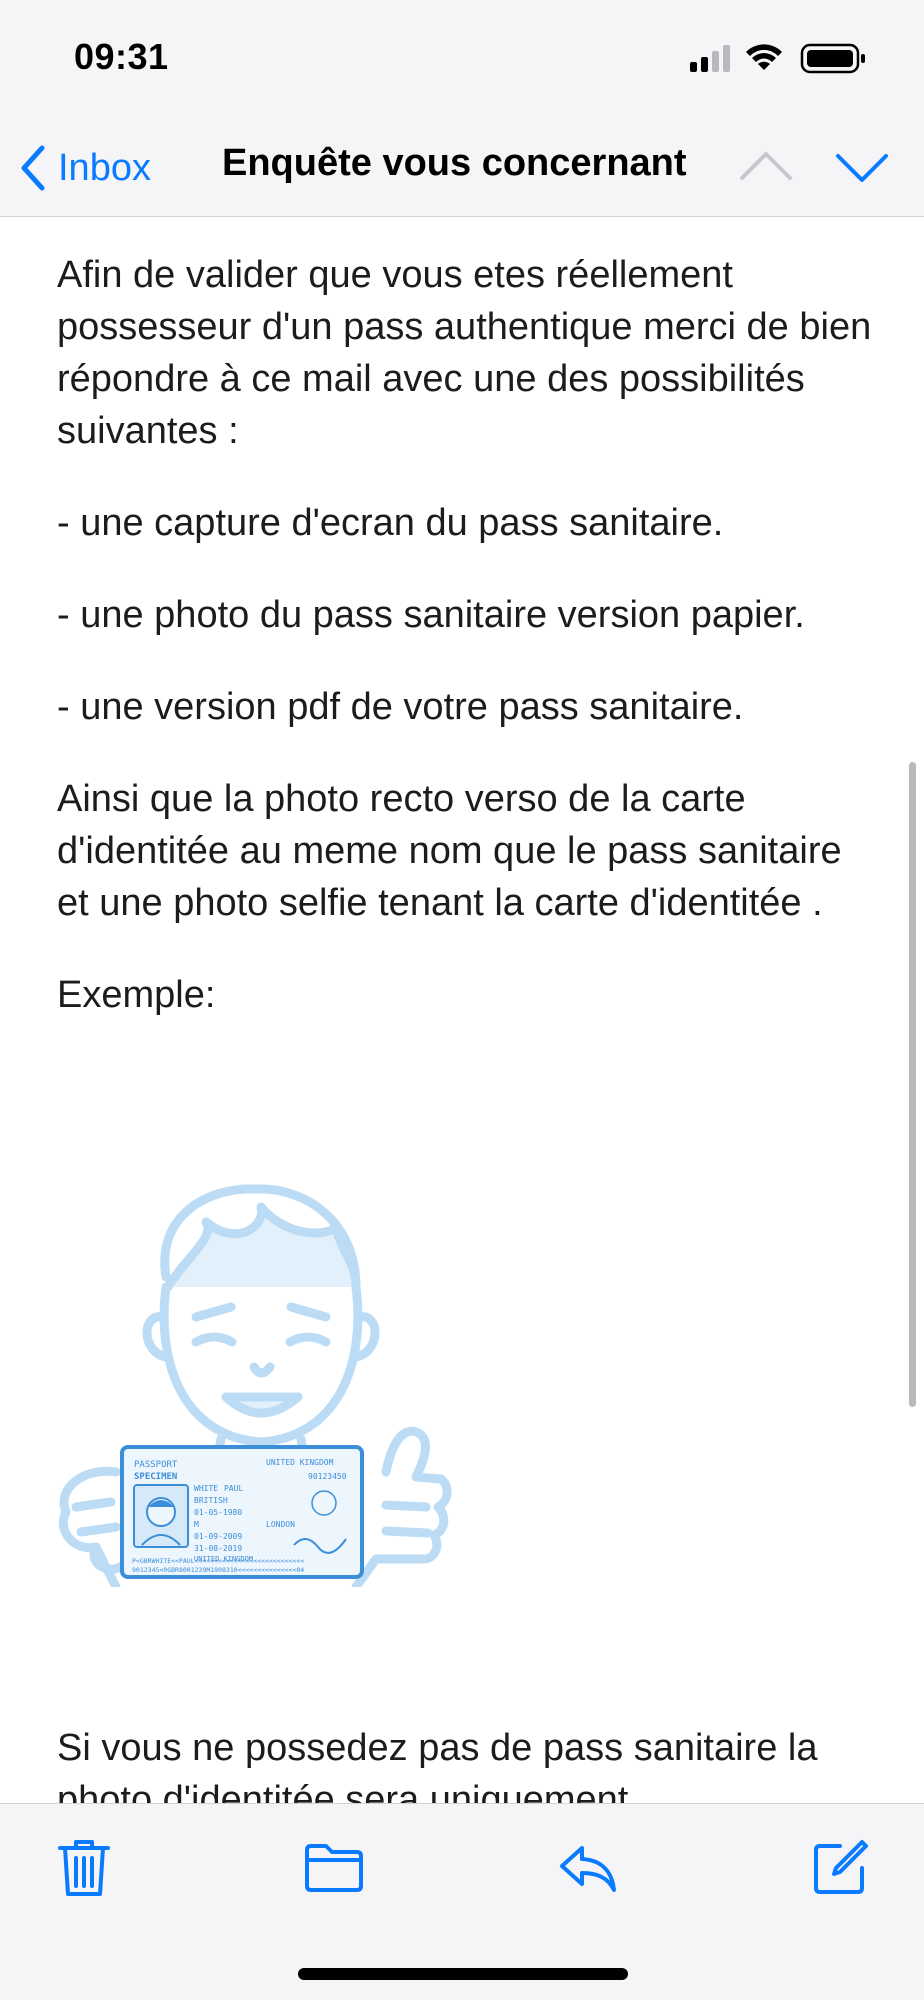 This screenshot has width=924, height=2000. What do you see at coordinates (280, 1524) in the screenshot?
I see `svg-text: LONDON` at bounding box center [280, 1524].